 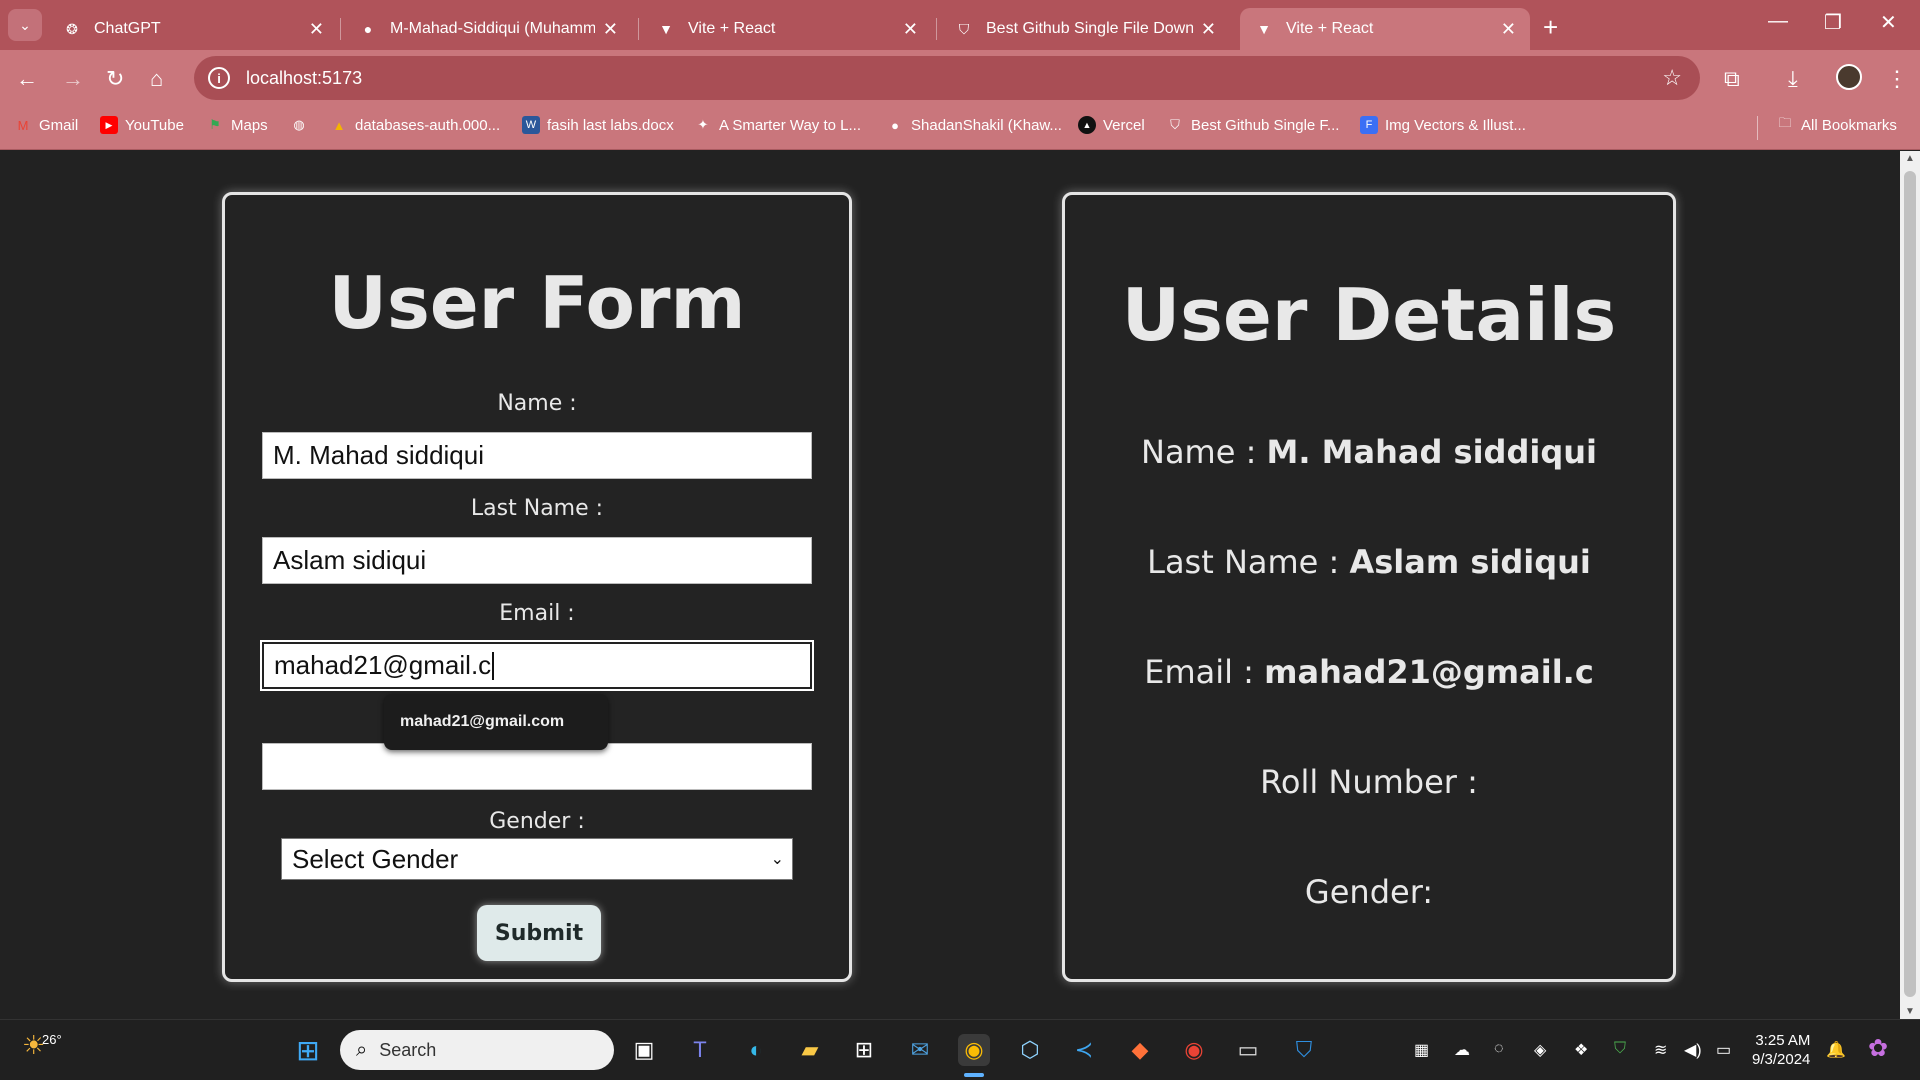 I want to click on avatar, so click(x=1849, y=77).